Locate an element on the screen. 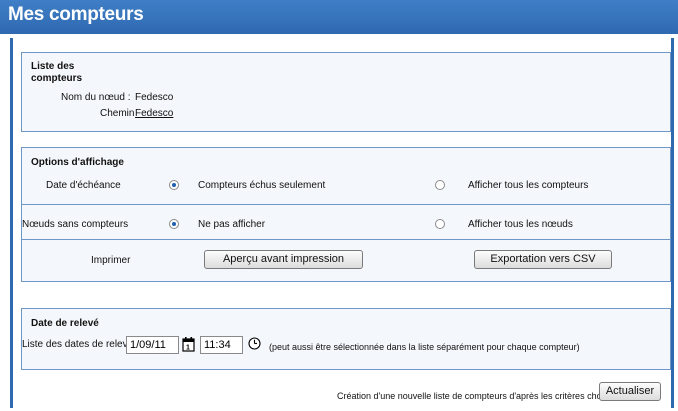  page-header: Mes compteurs is located at coordinates (339, 17).